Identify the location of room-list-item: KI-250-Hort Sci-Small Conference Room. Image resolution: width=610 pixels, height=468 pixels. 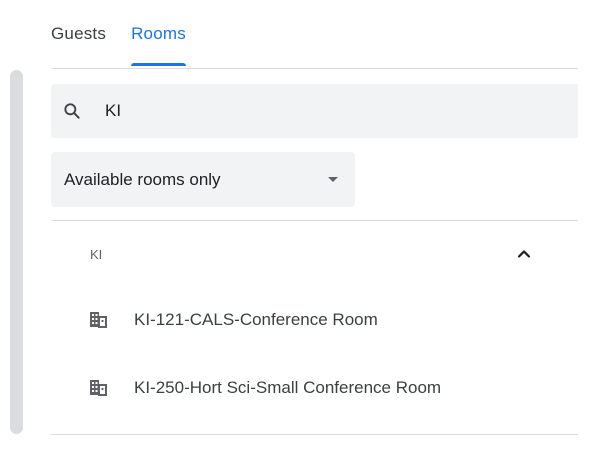
(314, 387).